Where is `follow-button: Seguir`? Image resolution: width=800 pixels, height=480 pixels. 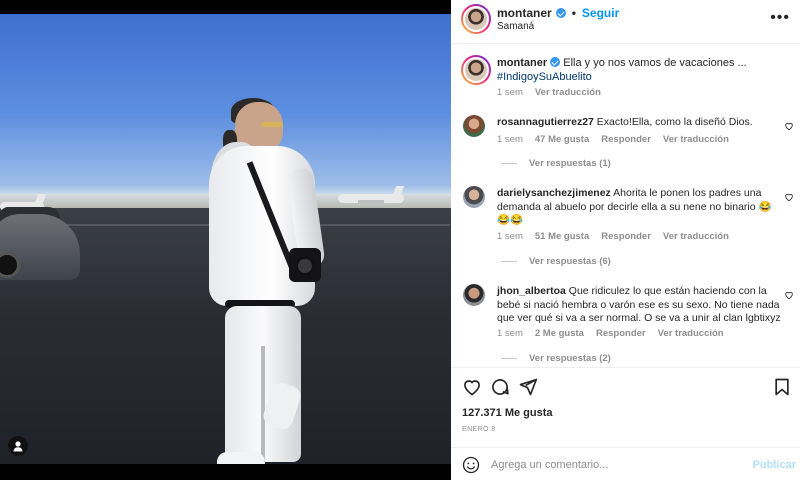
follow-button: Seguir is located at coordinates (600, 13).